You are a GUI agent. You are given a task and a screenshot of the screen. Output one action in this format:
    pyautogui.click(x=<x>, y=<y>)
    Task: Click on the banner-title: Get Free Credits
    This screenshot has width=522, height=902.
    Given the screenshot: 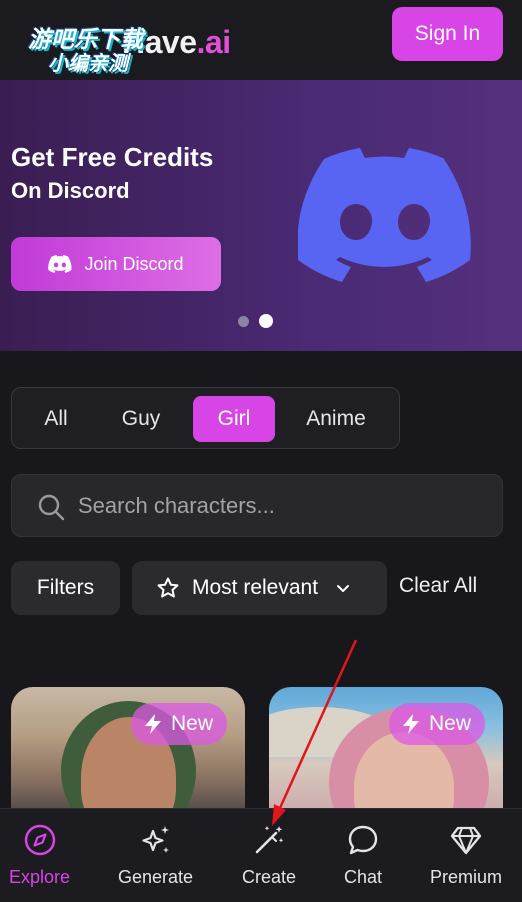 What is the action you would take?
    pyautogui.click(x=112, y=157)
    